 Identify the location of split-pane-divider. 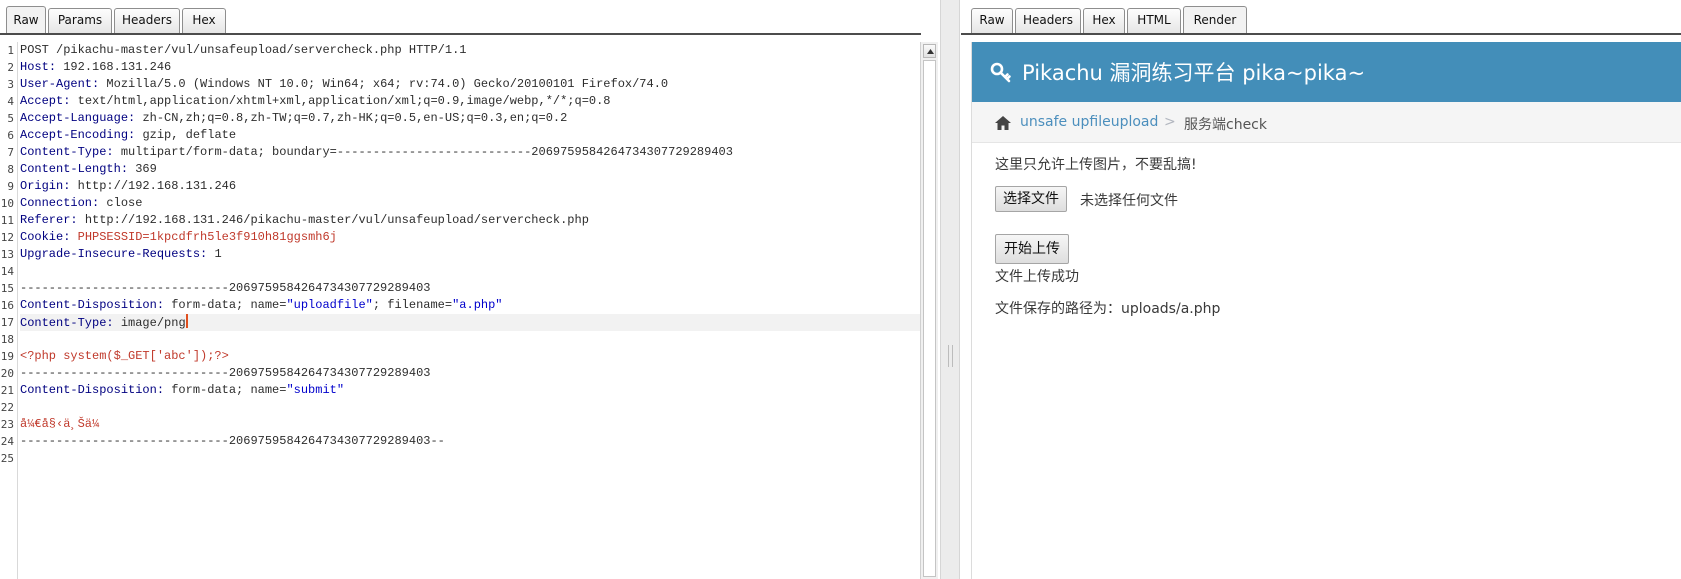
(950, 289).